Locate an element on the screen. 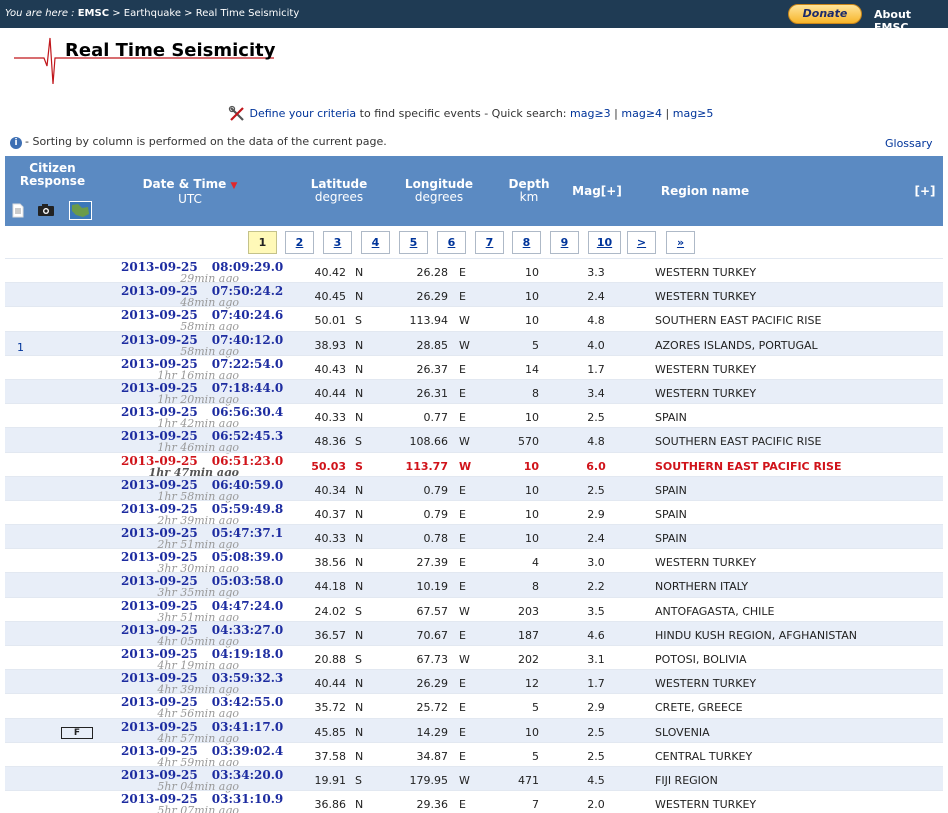 This screenshot has height=813, width=948. quick-search-mag5: mag≥5 is located at coordinates (693, 113).